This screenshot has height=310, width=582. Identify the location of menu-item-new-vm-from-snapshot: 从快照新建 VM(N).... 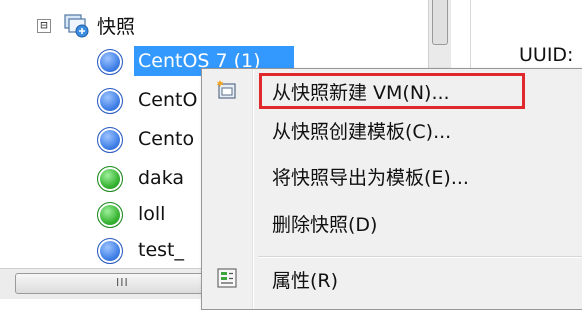
(392, 90).